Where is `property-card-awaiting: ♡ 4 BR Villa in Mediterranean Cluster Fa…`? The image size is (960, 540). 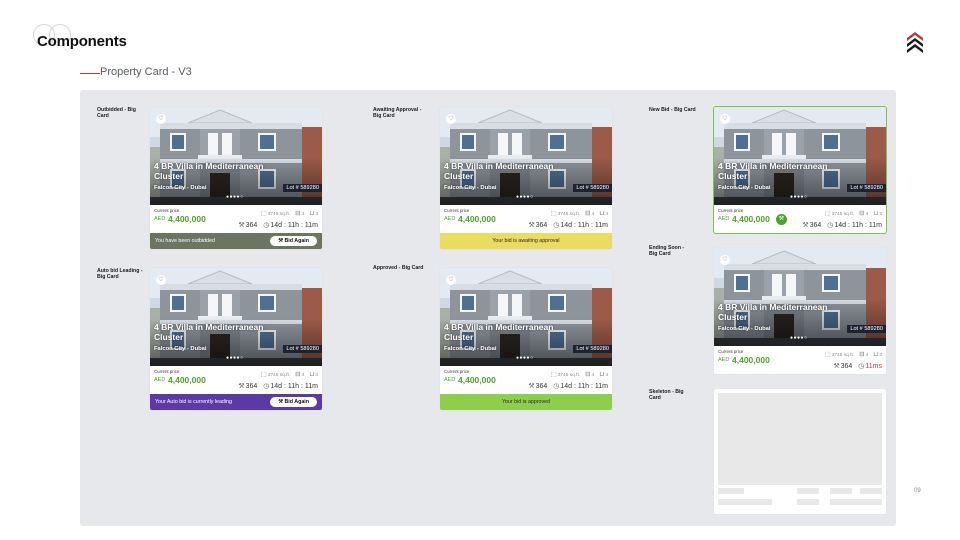 property-card-awaiting: ♡ 4 BR Villa in Mediterranean Cluster Fa… is located at coordinates (526, 178).